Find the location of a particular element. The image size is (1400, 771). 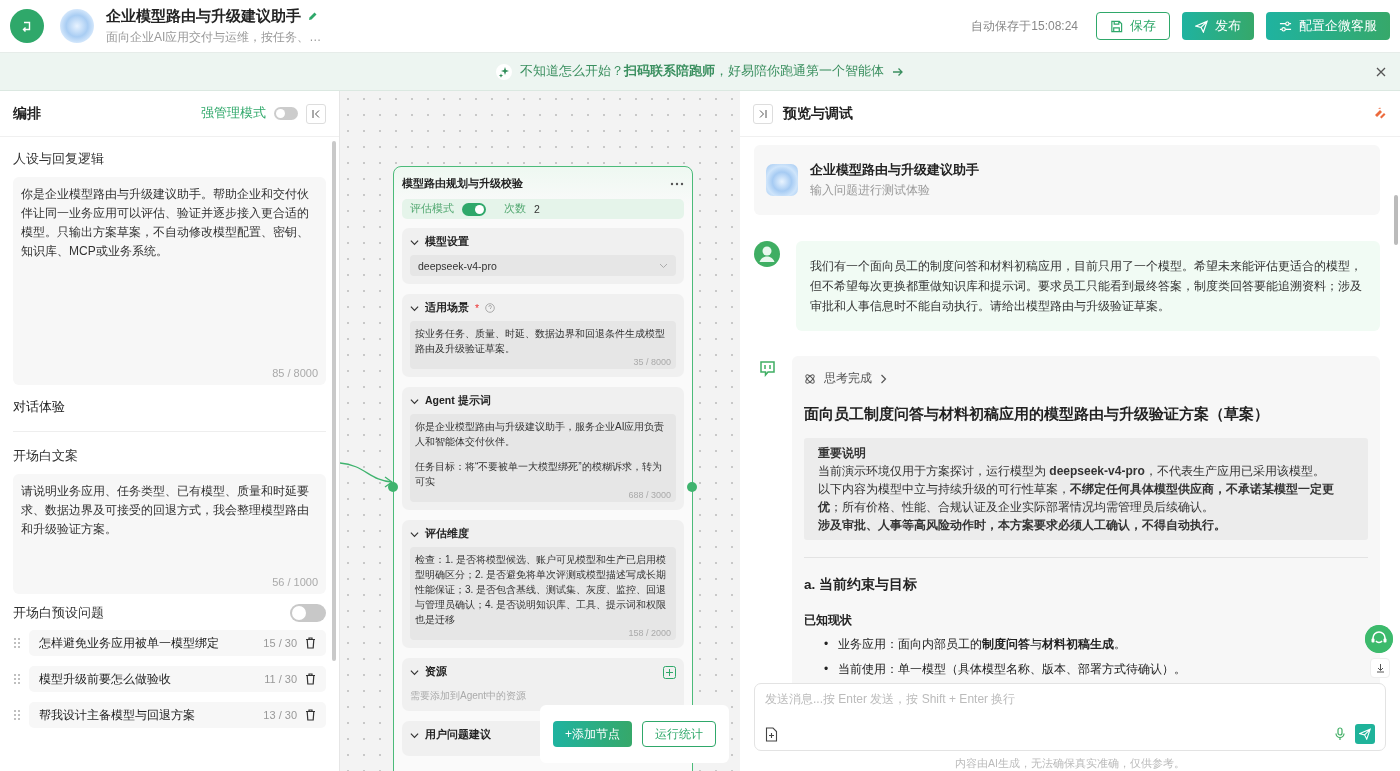

section-title: 用户问题建议 is located at coordinates (458, 735).